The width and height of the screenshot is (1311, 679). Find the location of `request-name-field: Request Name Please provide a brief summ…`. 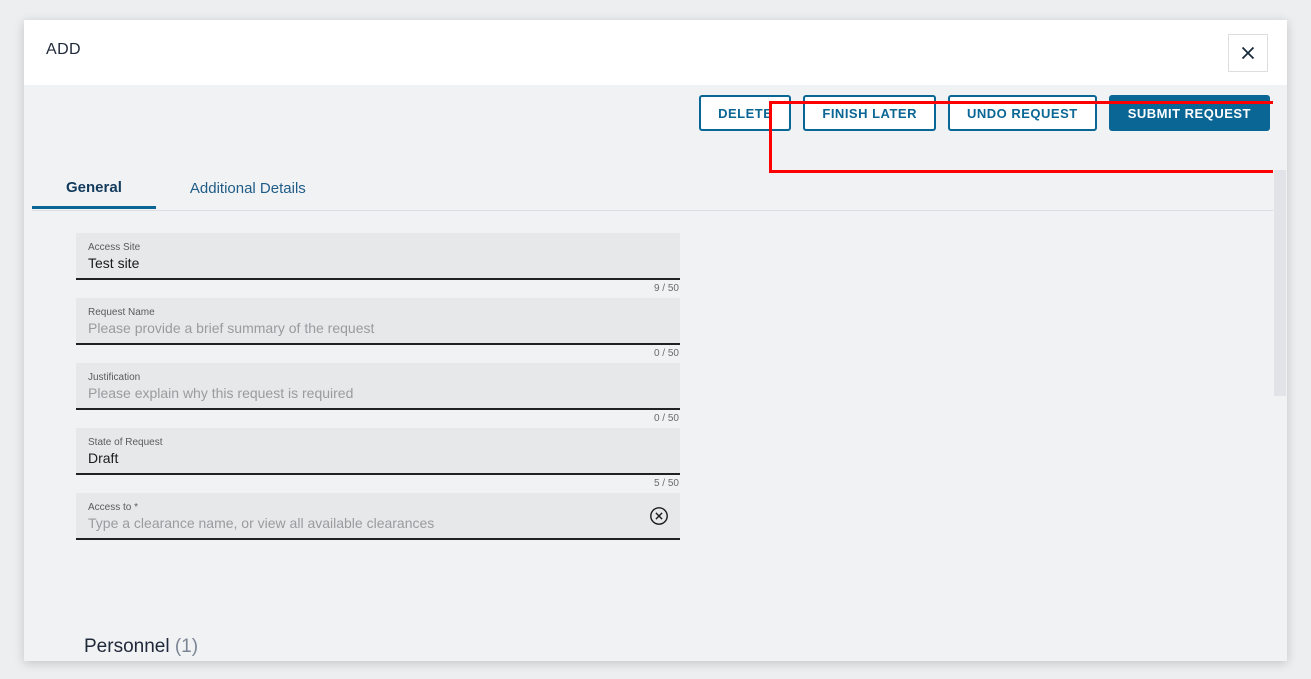

request-name-field: Request Name Please provide a brief summ… is located at coordinates (378, 321).